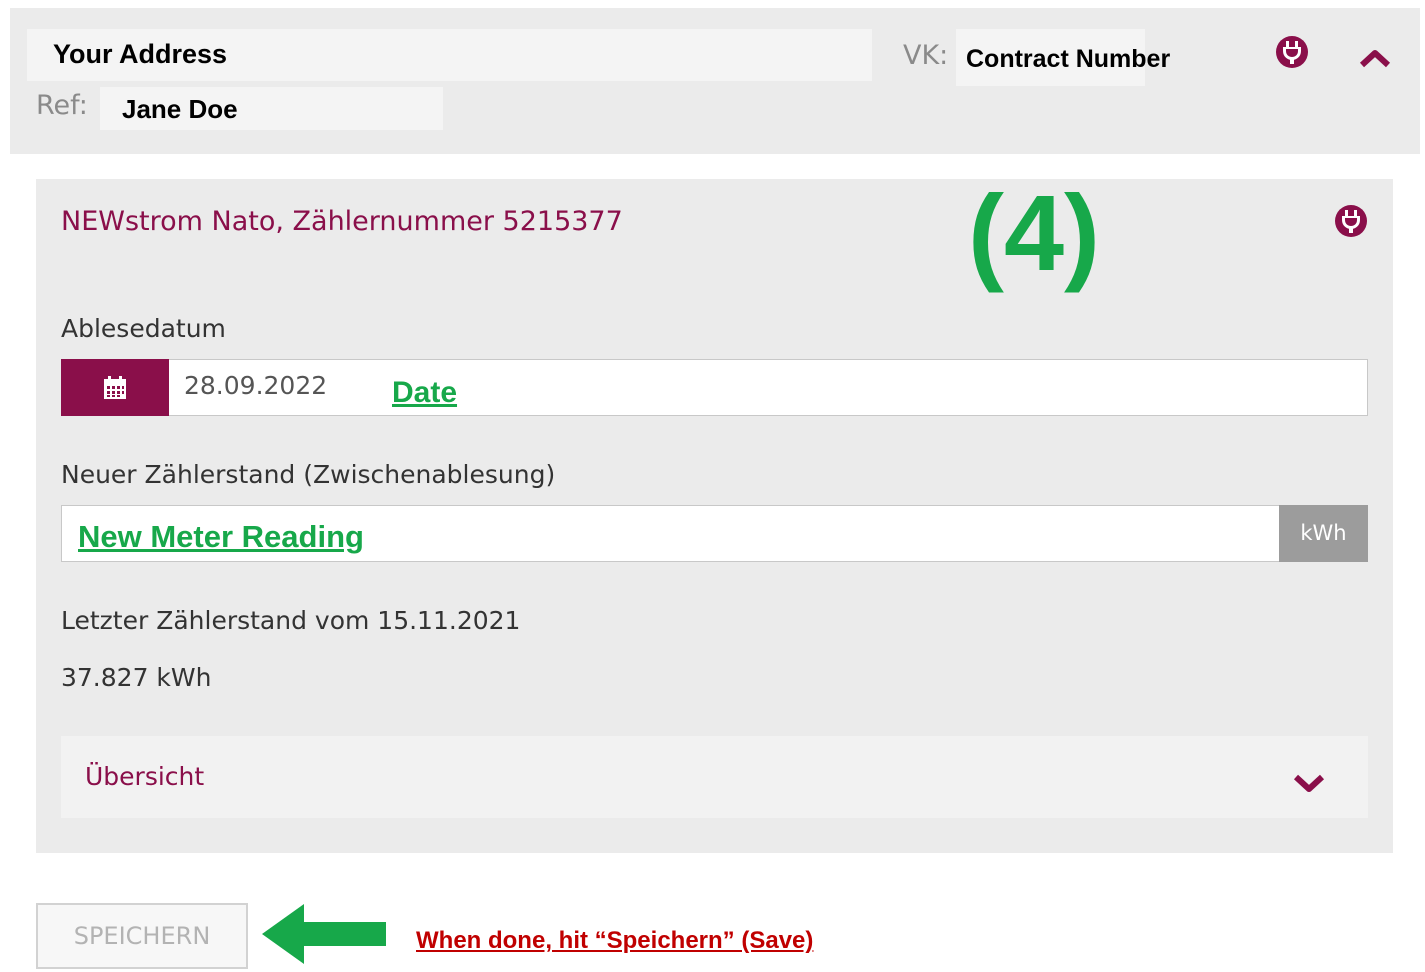 The image size is (1425, 972). What do you see at coordinates (142, 936) in the screenshot?
I see `save-button: SPEICHERN` at bounding box center [142, 936].